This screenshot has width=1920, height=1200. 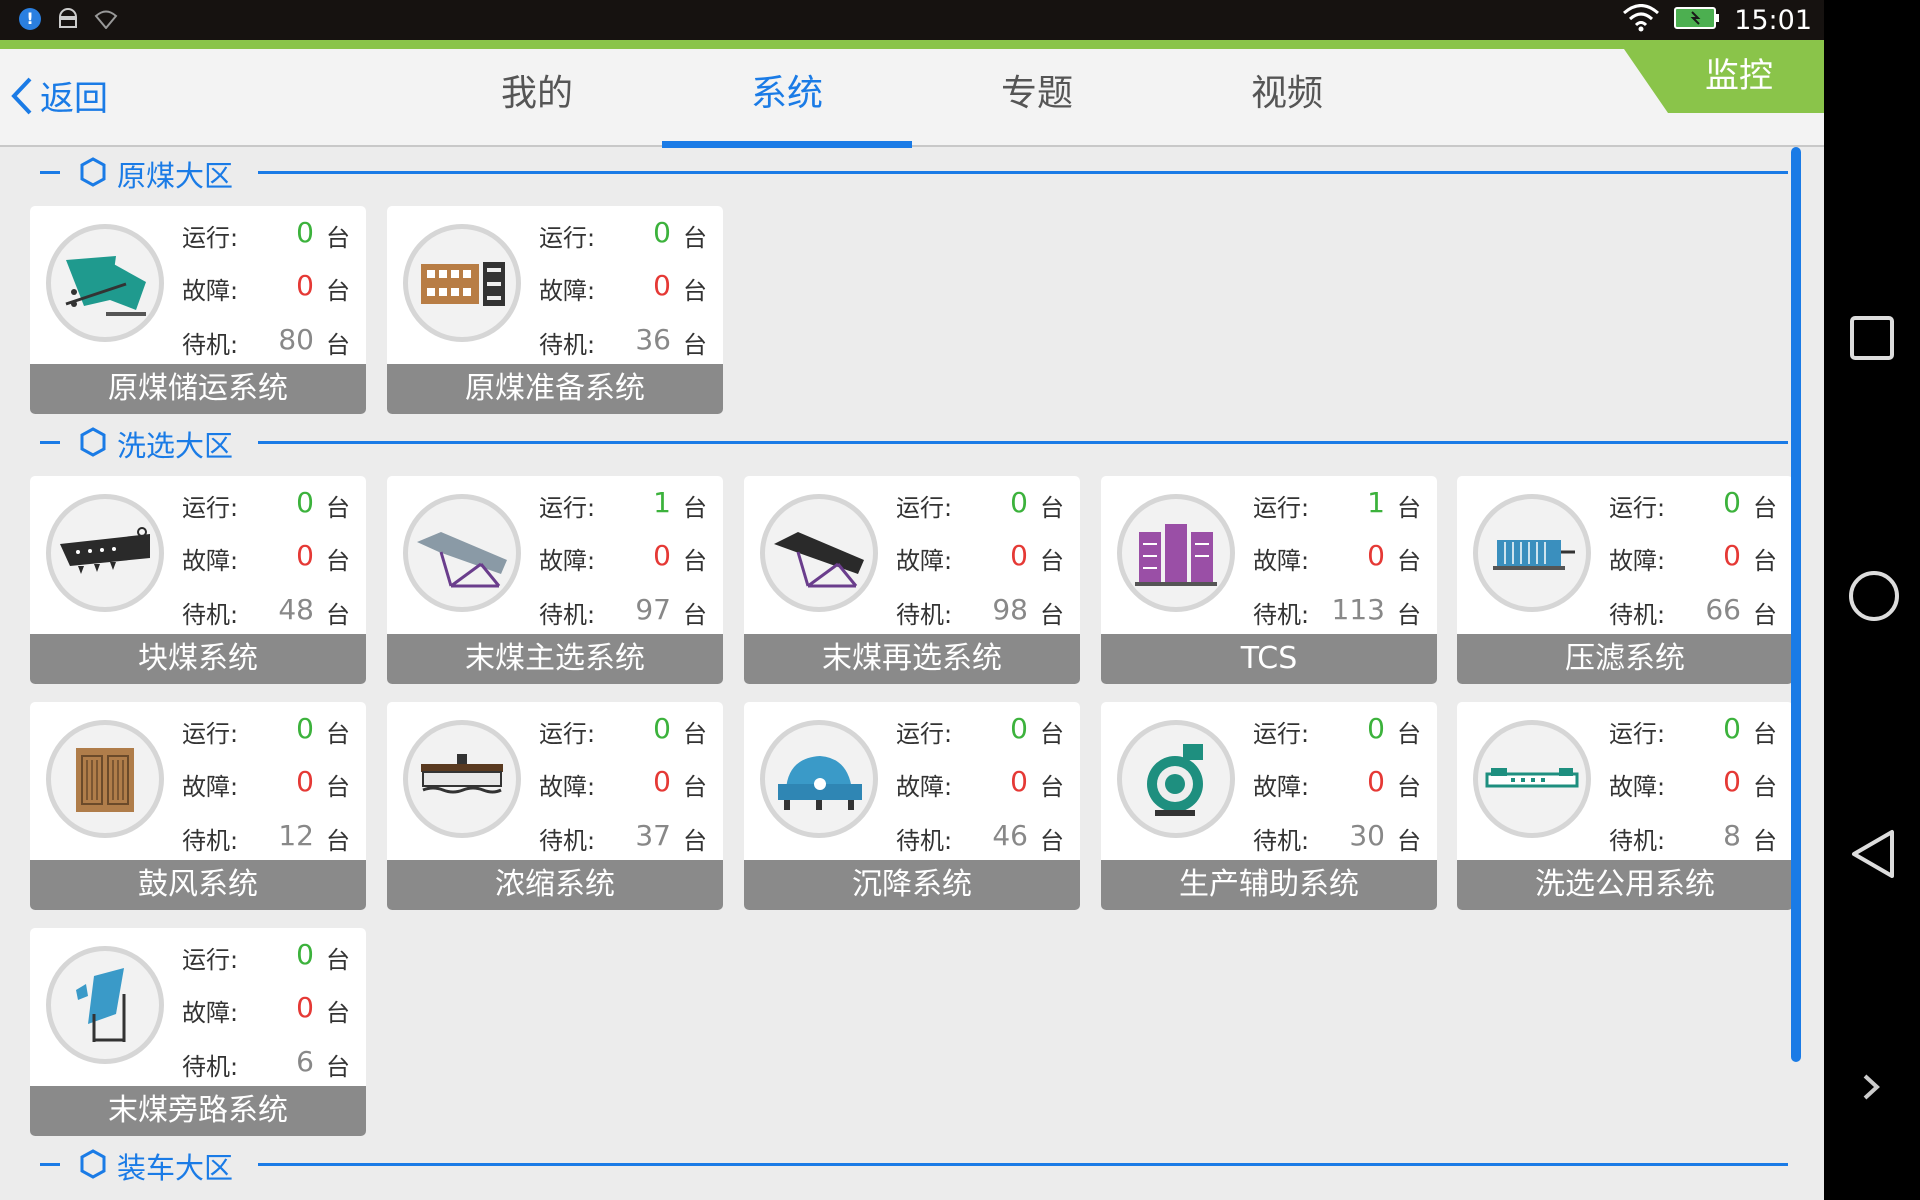 What do you see at coordinates (1724, 81) in the screenshot?
I see `monitor-button: 监控` at bounding box center [1724, 81].